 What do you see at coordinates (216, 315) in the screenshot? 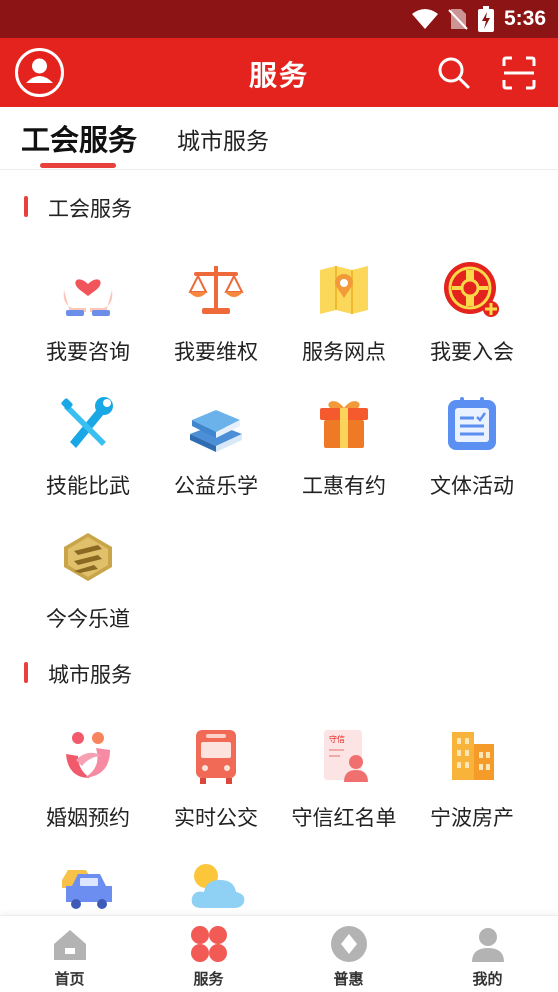
I see `service-rights: 我要维权` at bounding box center [216, 315].